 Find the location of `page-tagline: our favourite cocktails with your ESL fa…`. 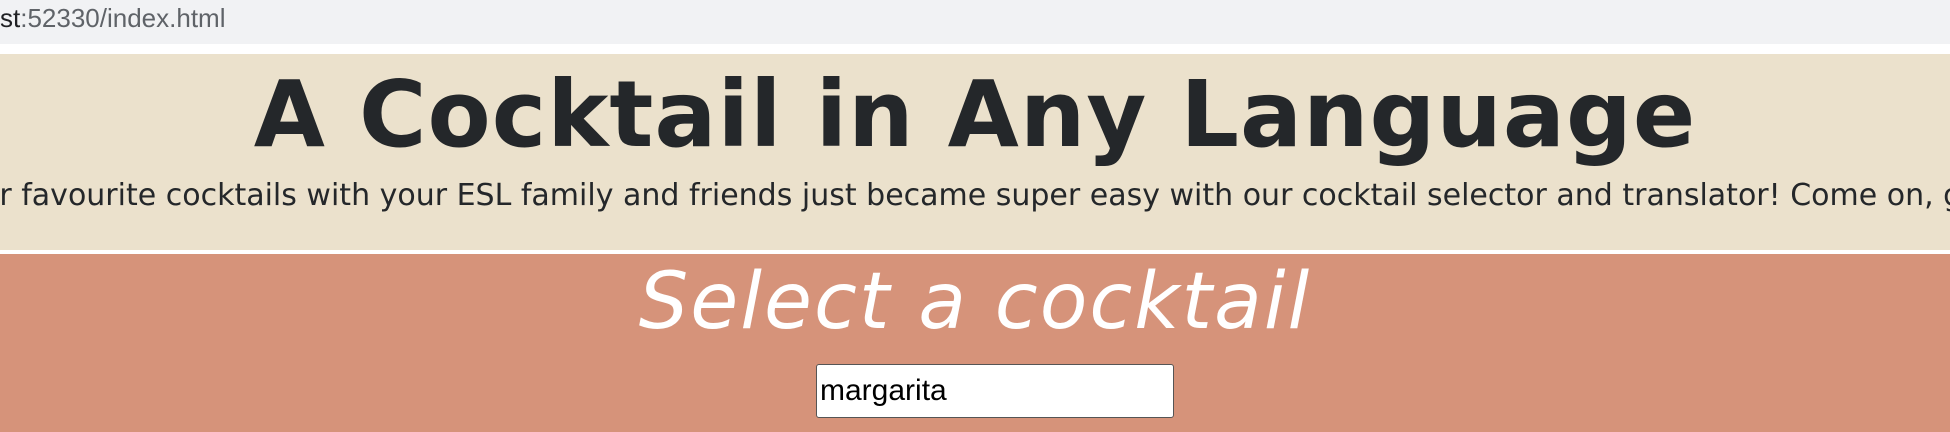

page-tagline: our favourite cocktails with your ESL fa… is located at coordinates (975, 195).